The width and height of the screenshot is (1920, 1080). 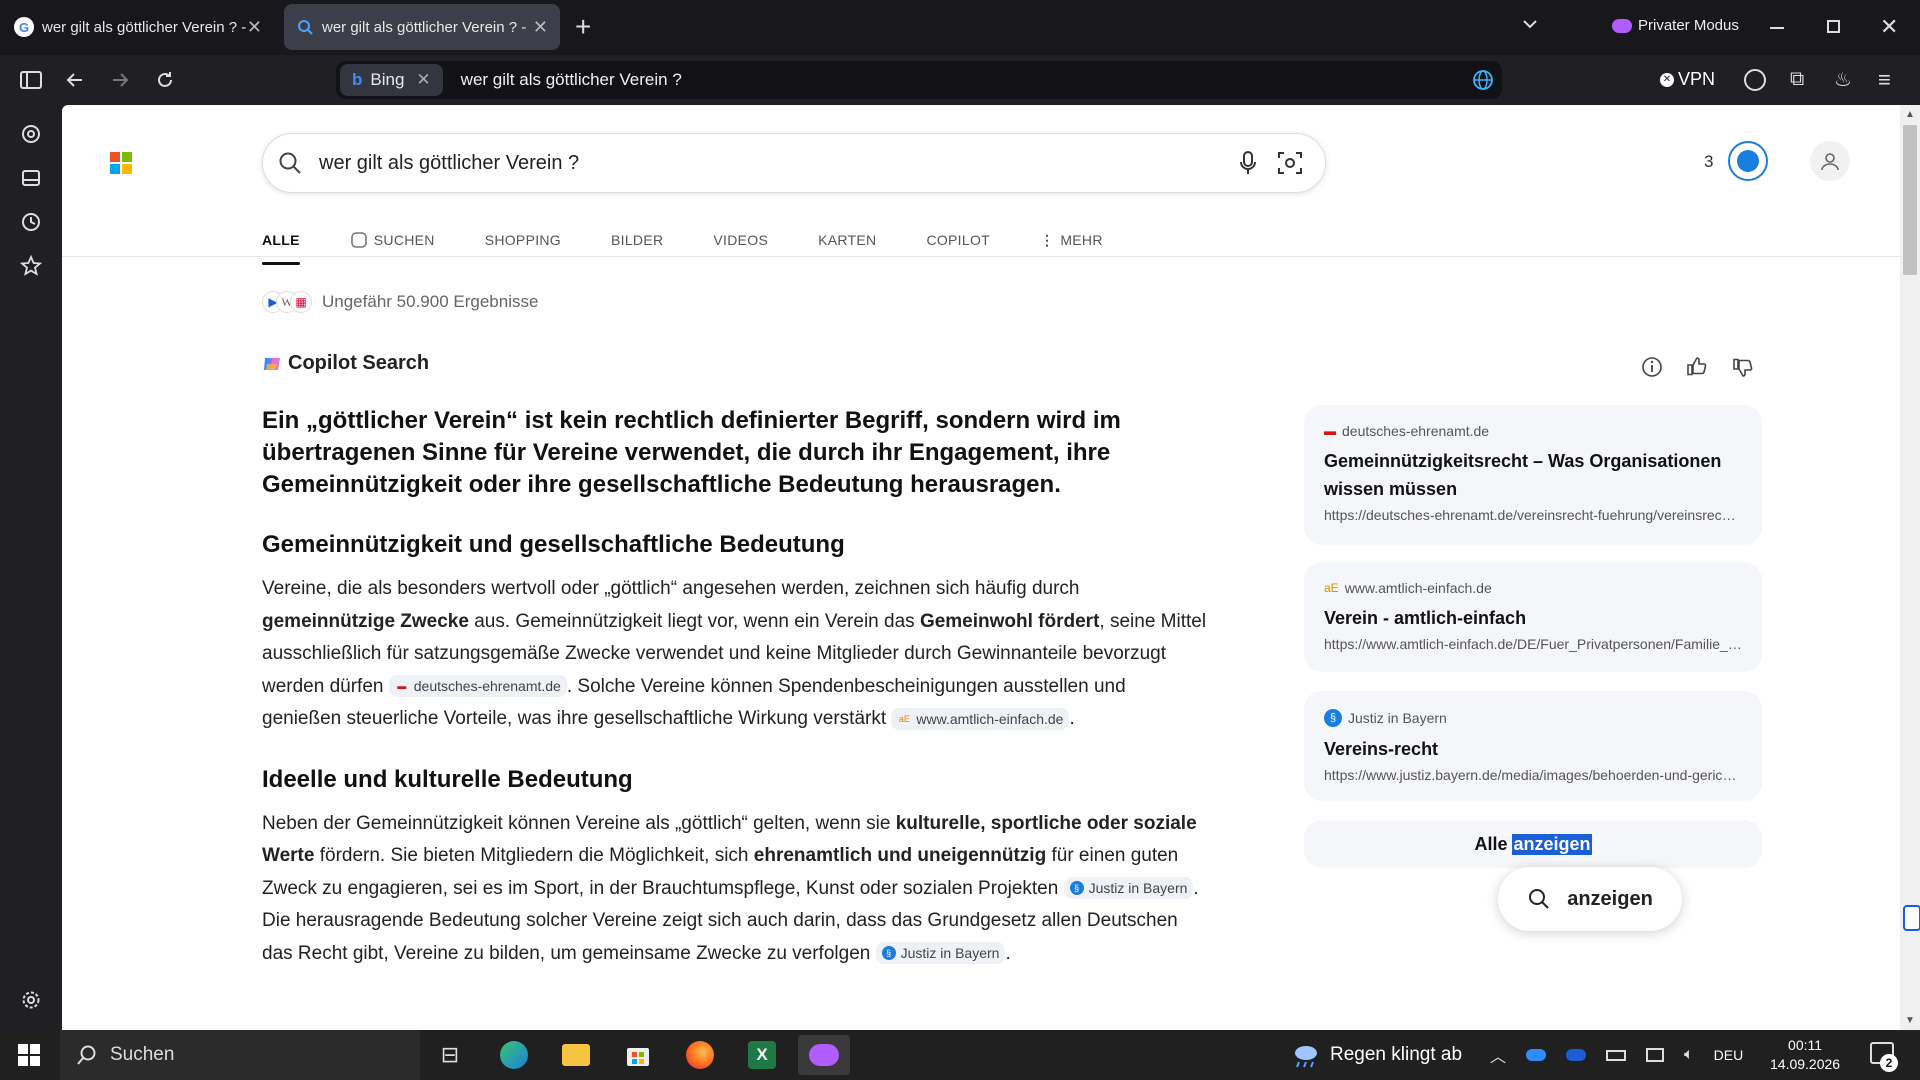 What do you see at coordinates (762, 1055) in the screenshot?
I see `excel-icon: X` at bounding box center [762, 1055].